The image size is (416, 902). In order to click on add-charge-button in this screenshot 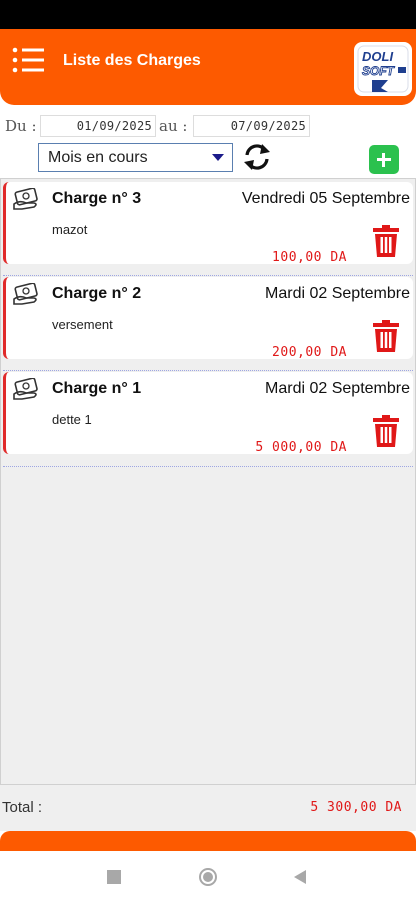, I will do `click(384, 159)`.